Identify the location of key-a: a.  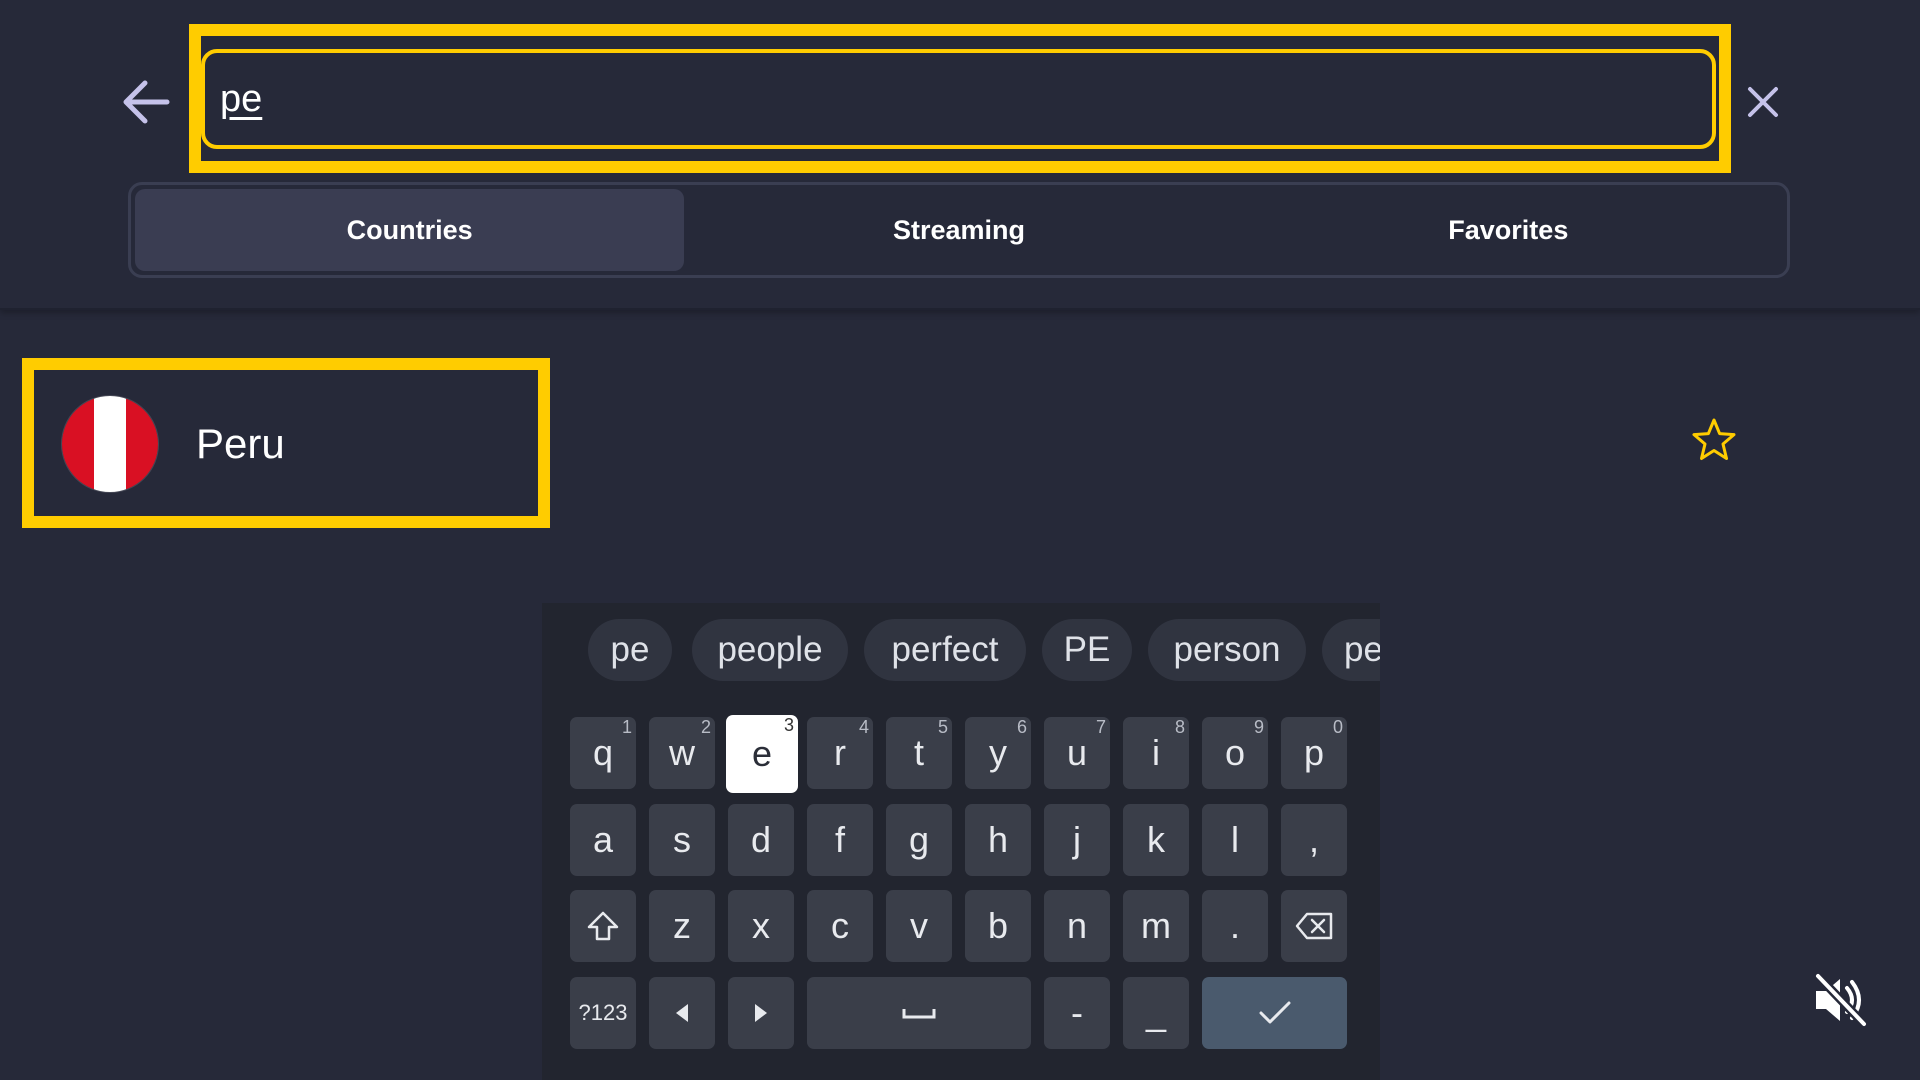
(603, 840).